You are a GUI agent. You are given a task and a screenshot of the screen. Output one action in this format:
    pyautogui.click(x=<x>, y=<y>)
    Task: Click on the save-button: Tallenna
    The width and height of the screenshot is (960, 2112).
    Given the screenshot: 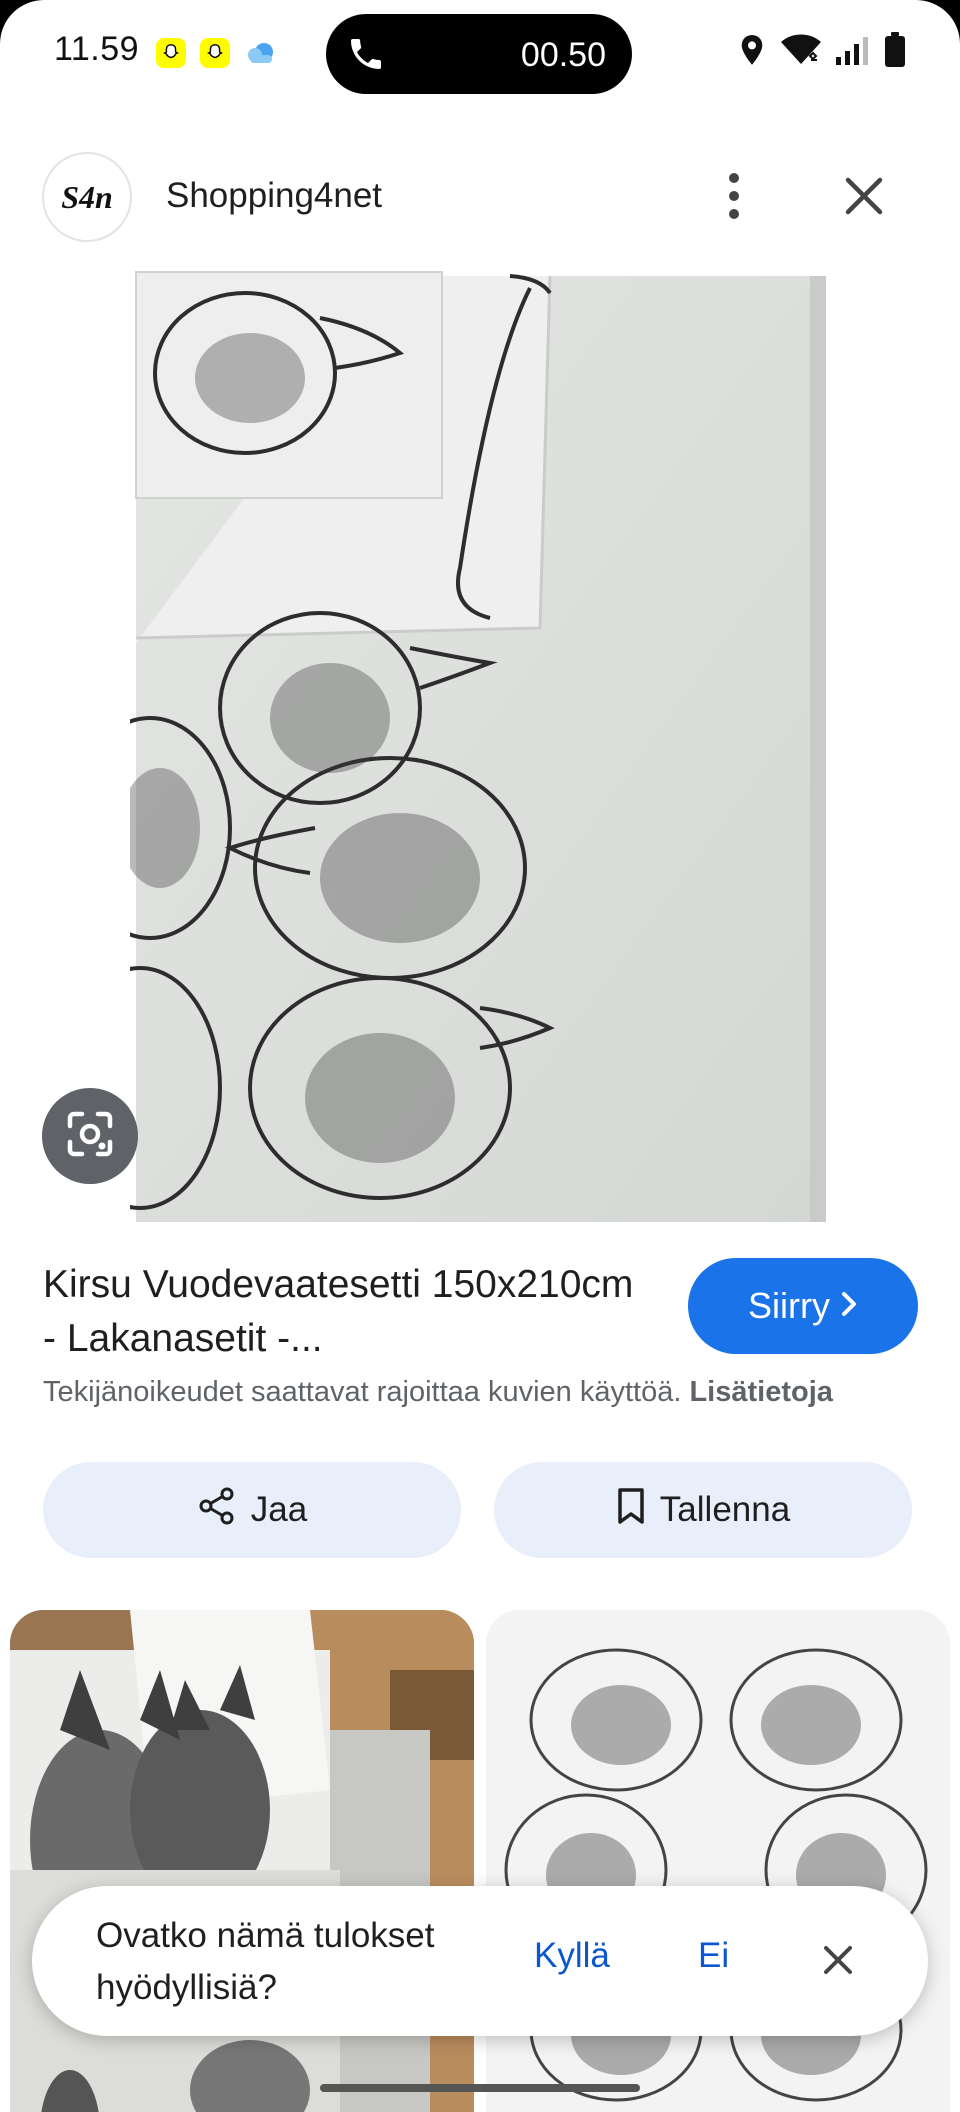 What is the action you would take?
    pyautogui.click(x=703, y=1510)
    